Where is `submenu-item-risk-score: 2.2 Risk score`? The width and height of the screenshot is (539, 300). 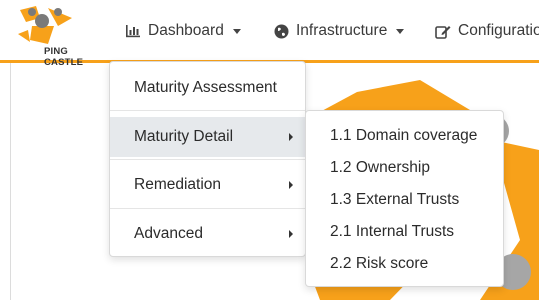 submenu-item-risk-score: 2.2 Risk score is located at coordinates (404, 264).